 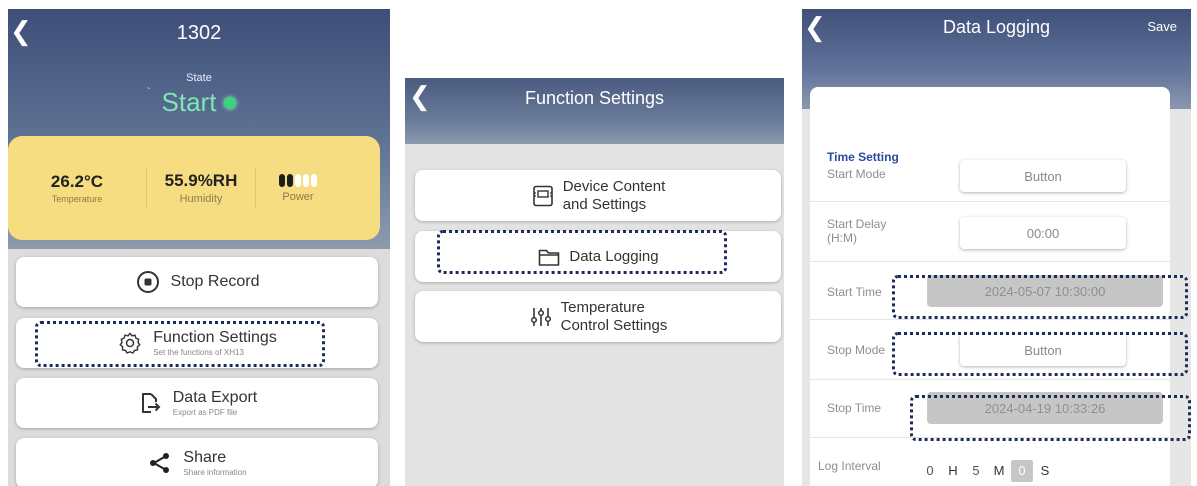 I want to click on share-icon, so click(x=160, y=463).